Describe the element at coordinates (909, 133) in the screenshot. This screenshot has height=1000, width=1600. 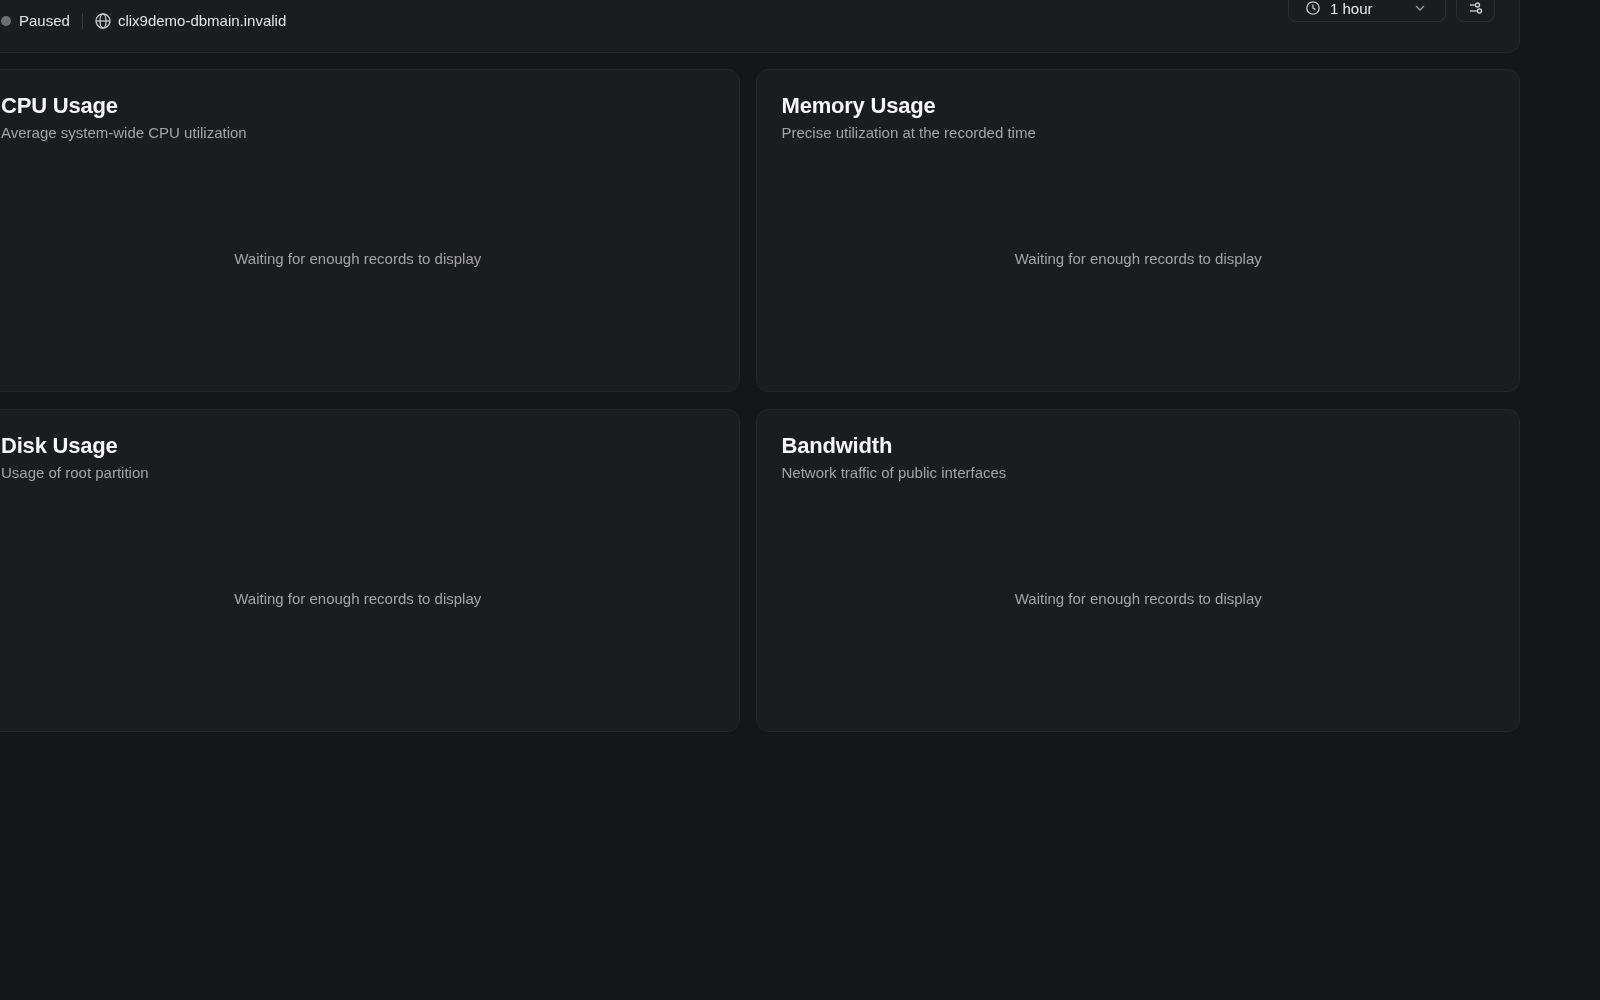
I see `card-subtitle: Precise utilization at the recorded time` at that location.